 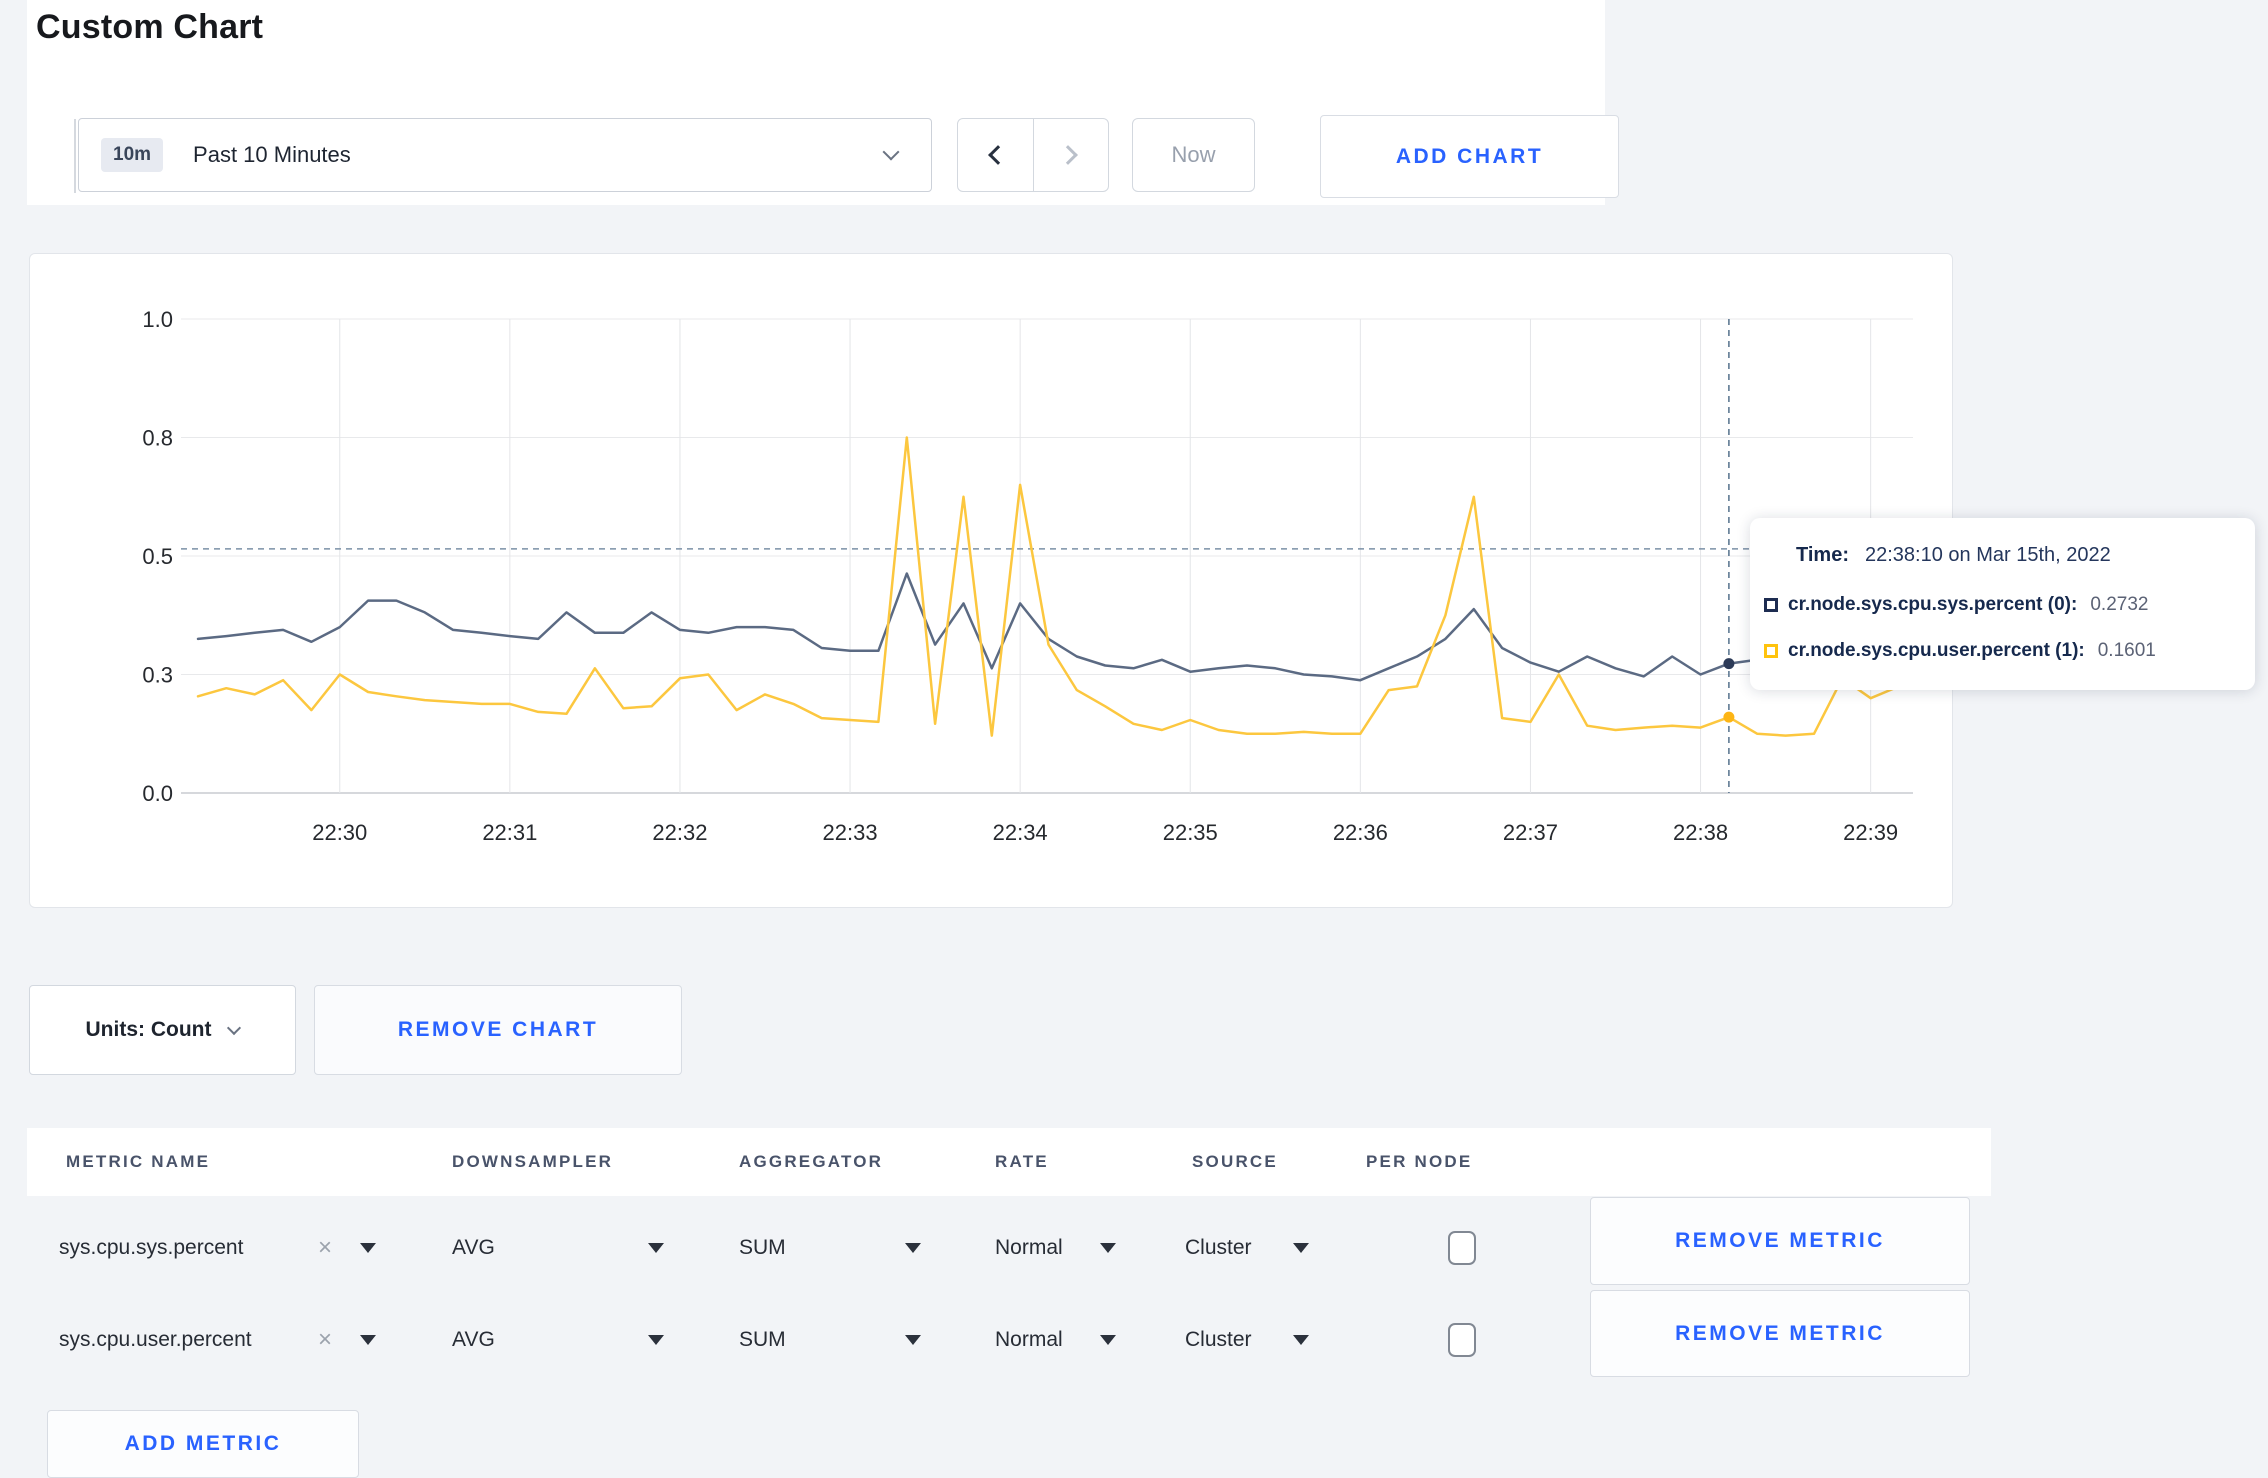 What do you see at coordinates (1067, 155) in the screenshot?
I see `chevron-right-icon` at bounding box center [1067, 155].